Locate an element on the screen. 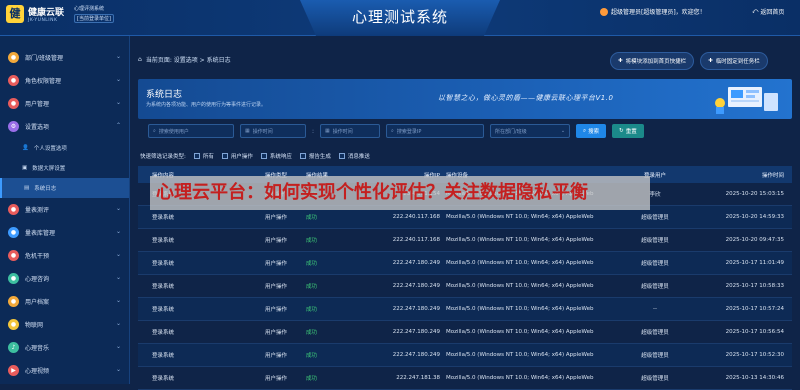 This screenshot has height=390, width=800. sidebar-item-label: 危机干预 is located at coordinates (37, 256).